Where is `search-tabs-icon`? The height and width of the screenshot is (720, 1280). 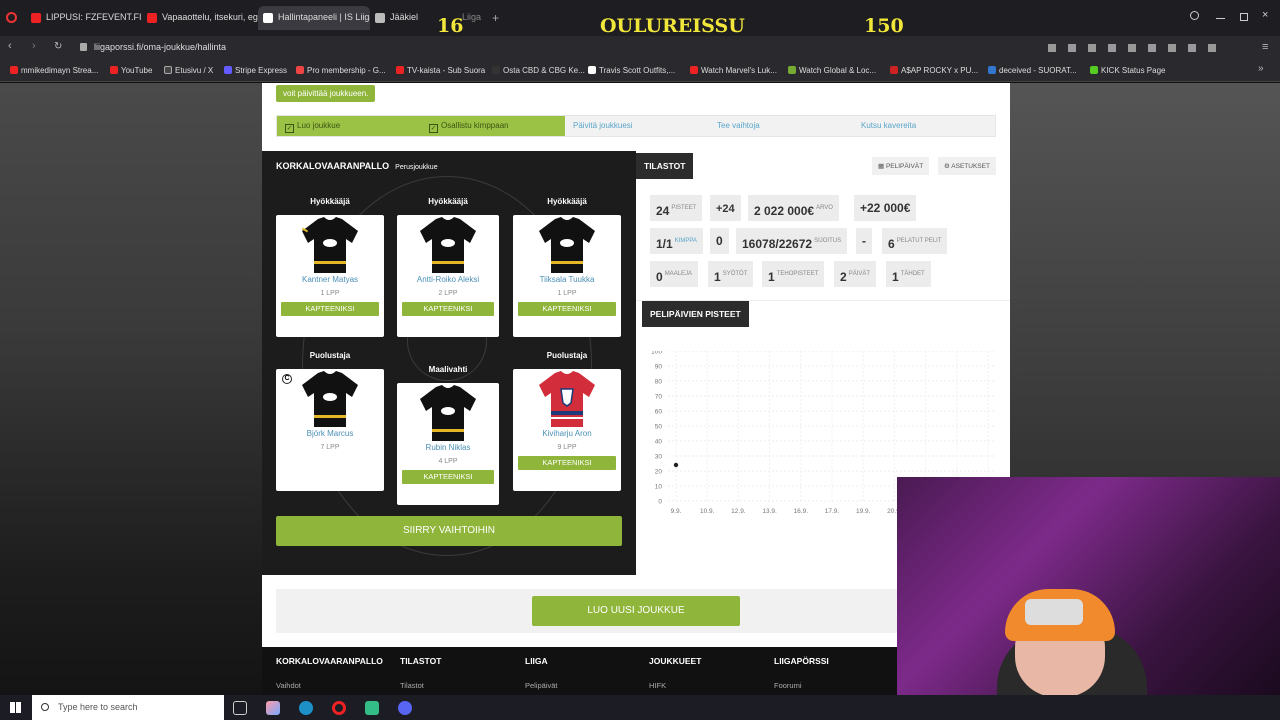
search-tabs-icon is located at coordinates (1194, 15).